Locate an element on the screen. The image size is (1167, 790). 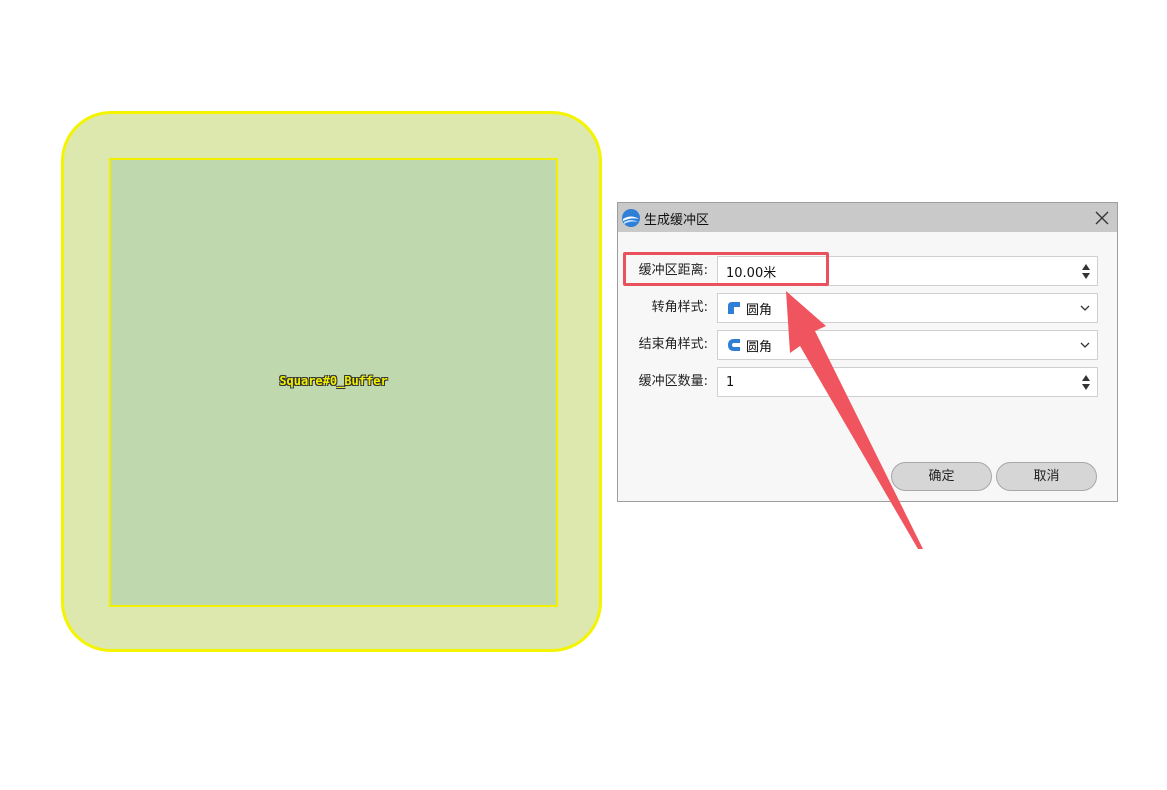
annotation-highlight-box is located at coordinates (726, 269).